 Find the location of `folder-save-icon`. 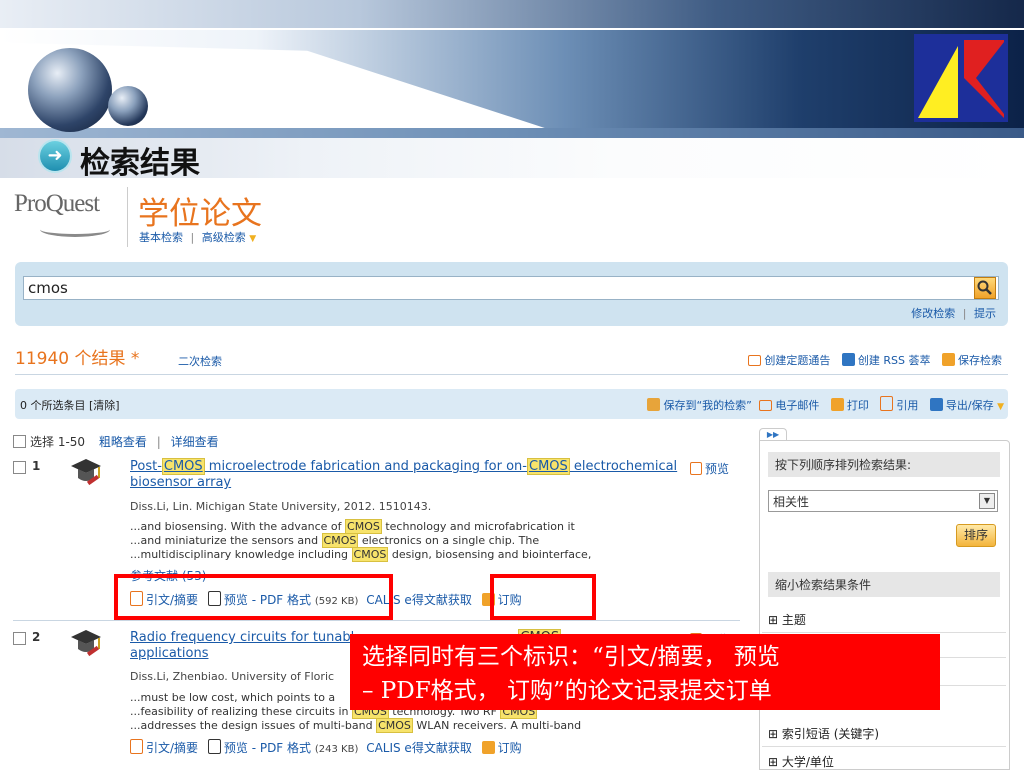

folder-save-icon is located at coordinates (654, 404).